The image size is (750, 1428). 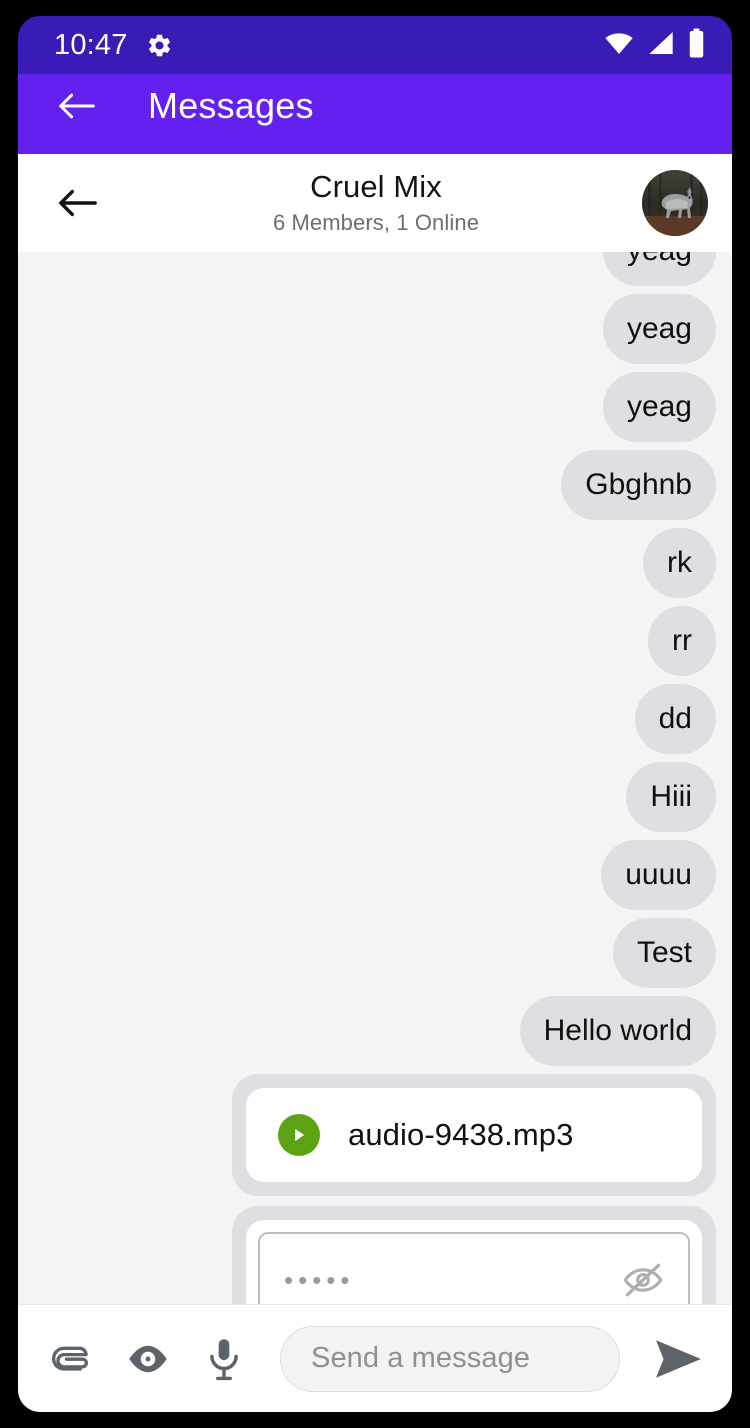 I want to click on message-input: Send a message, so click(x=450, y=1358).